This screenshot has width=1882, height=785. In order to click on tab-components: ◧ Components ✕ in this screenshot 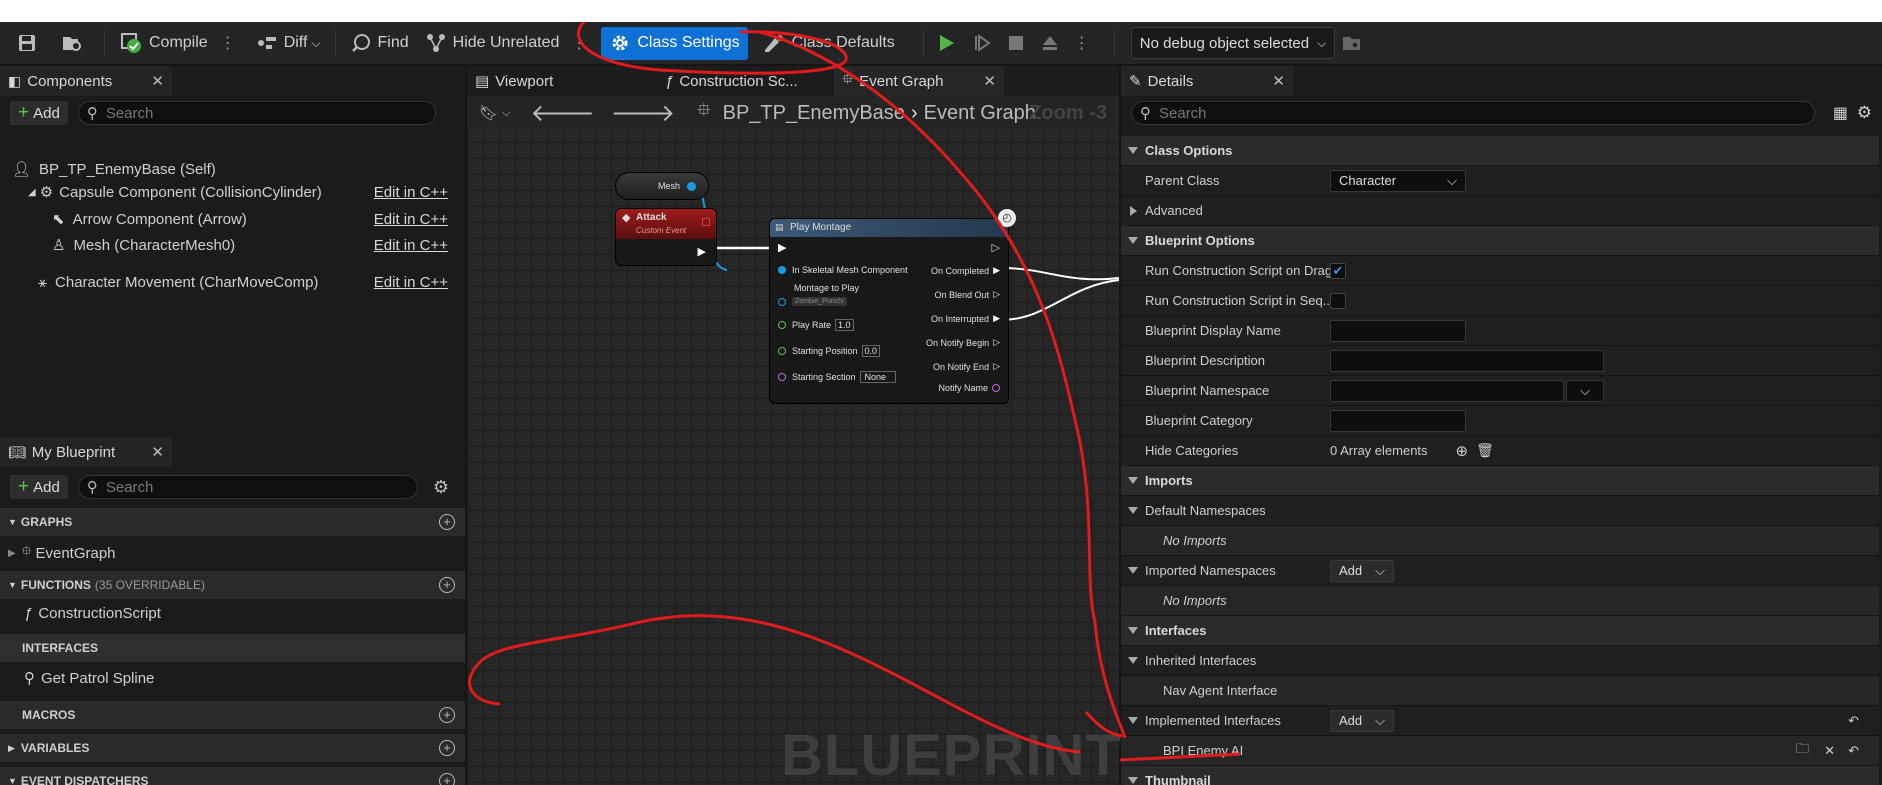, I will do `click(86, 81)`.